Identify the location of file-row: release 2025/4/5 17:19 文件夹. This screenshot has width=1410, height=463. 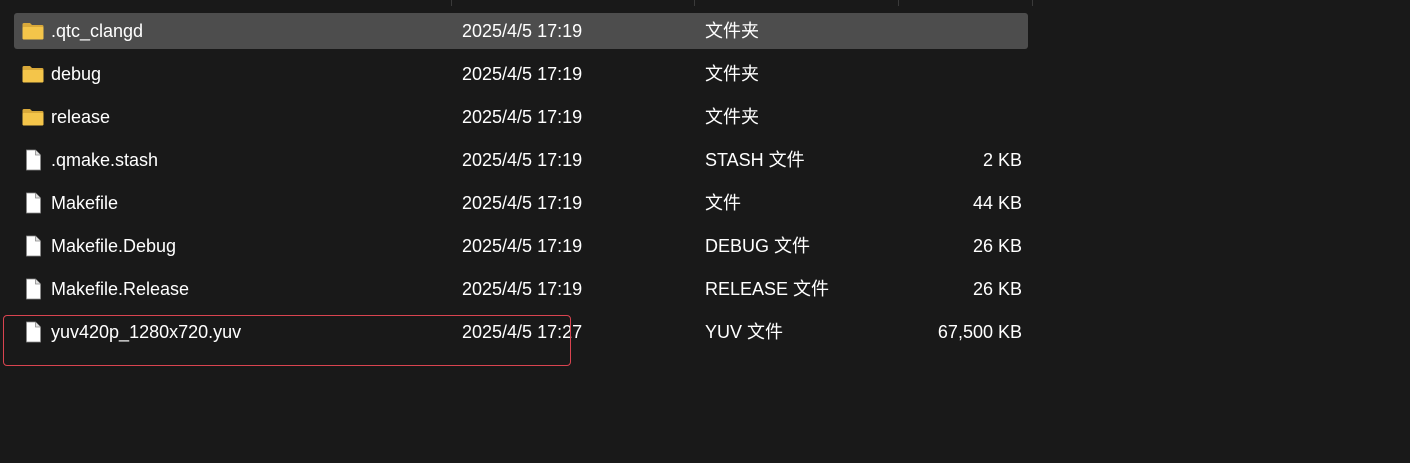
(521, 117).